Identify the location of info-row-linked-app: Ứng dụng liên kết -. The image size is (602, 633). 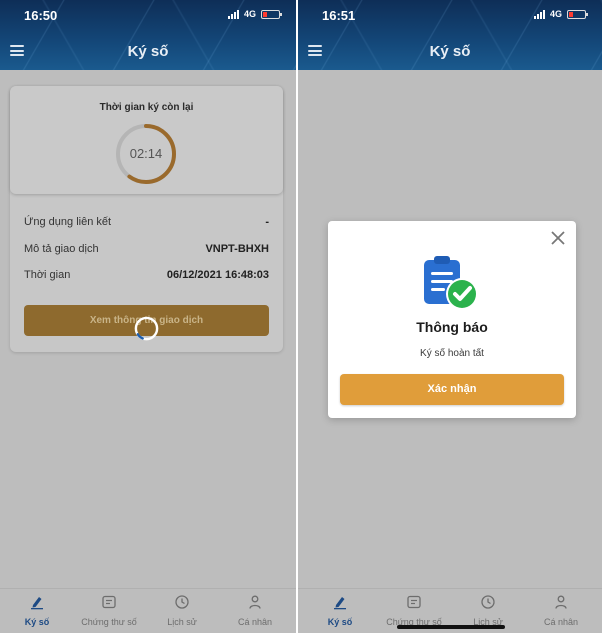
(146, 222).